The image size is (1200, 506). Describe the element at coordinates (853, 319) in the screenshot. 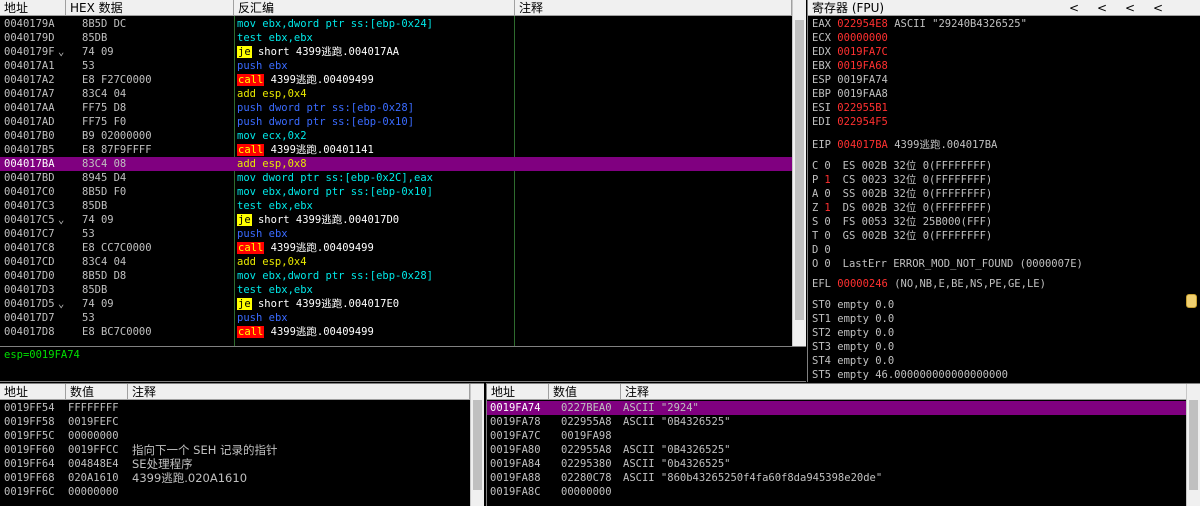

I see `fpu-register-row: ST1 empty 0.0` at that location.